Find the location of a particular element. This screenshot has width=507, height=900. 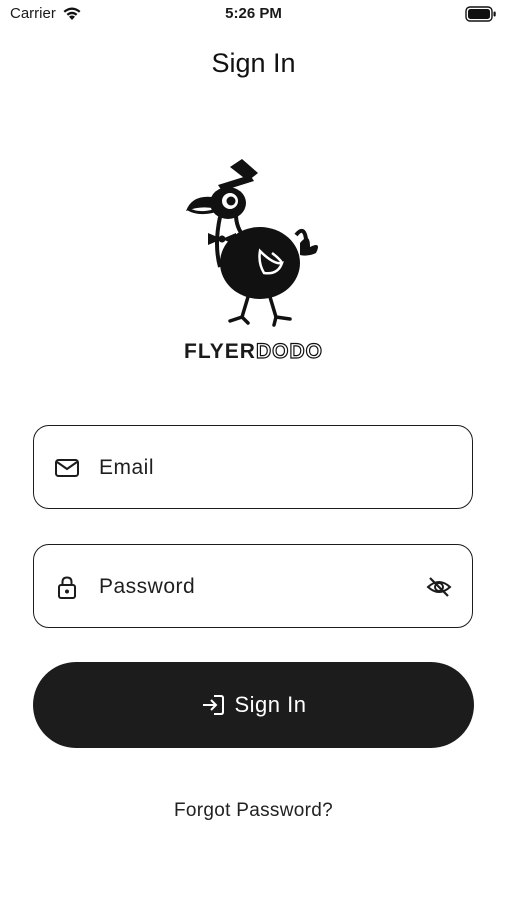

dodo-mascot-logo is located at coordinates (252, 243).